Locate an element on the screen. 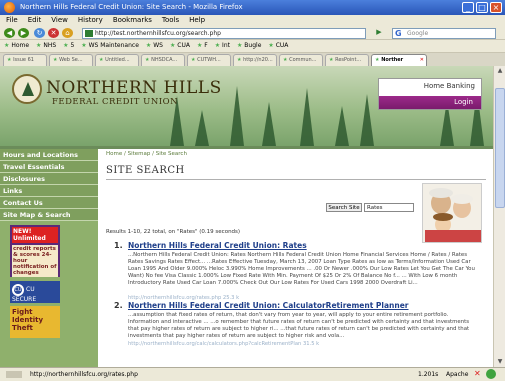 The height and width of the screenshot is (381, 505). maximize-button: □ is located at coordinates (482, 7).